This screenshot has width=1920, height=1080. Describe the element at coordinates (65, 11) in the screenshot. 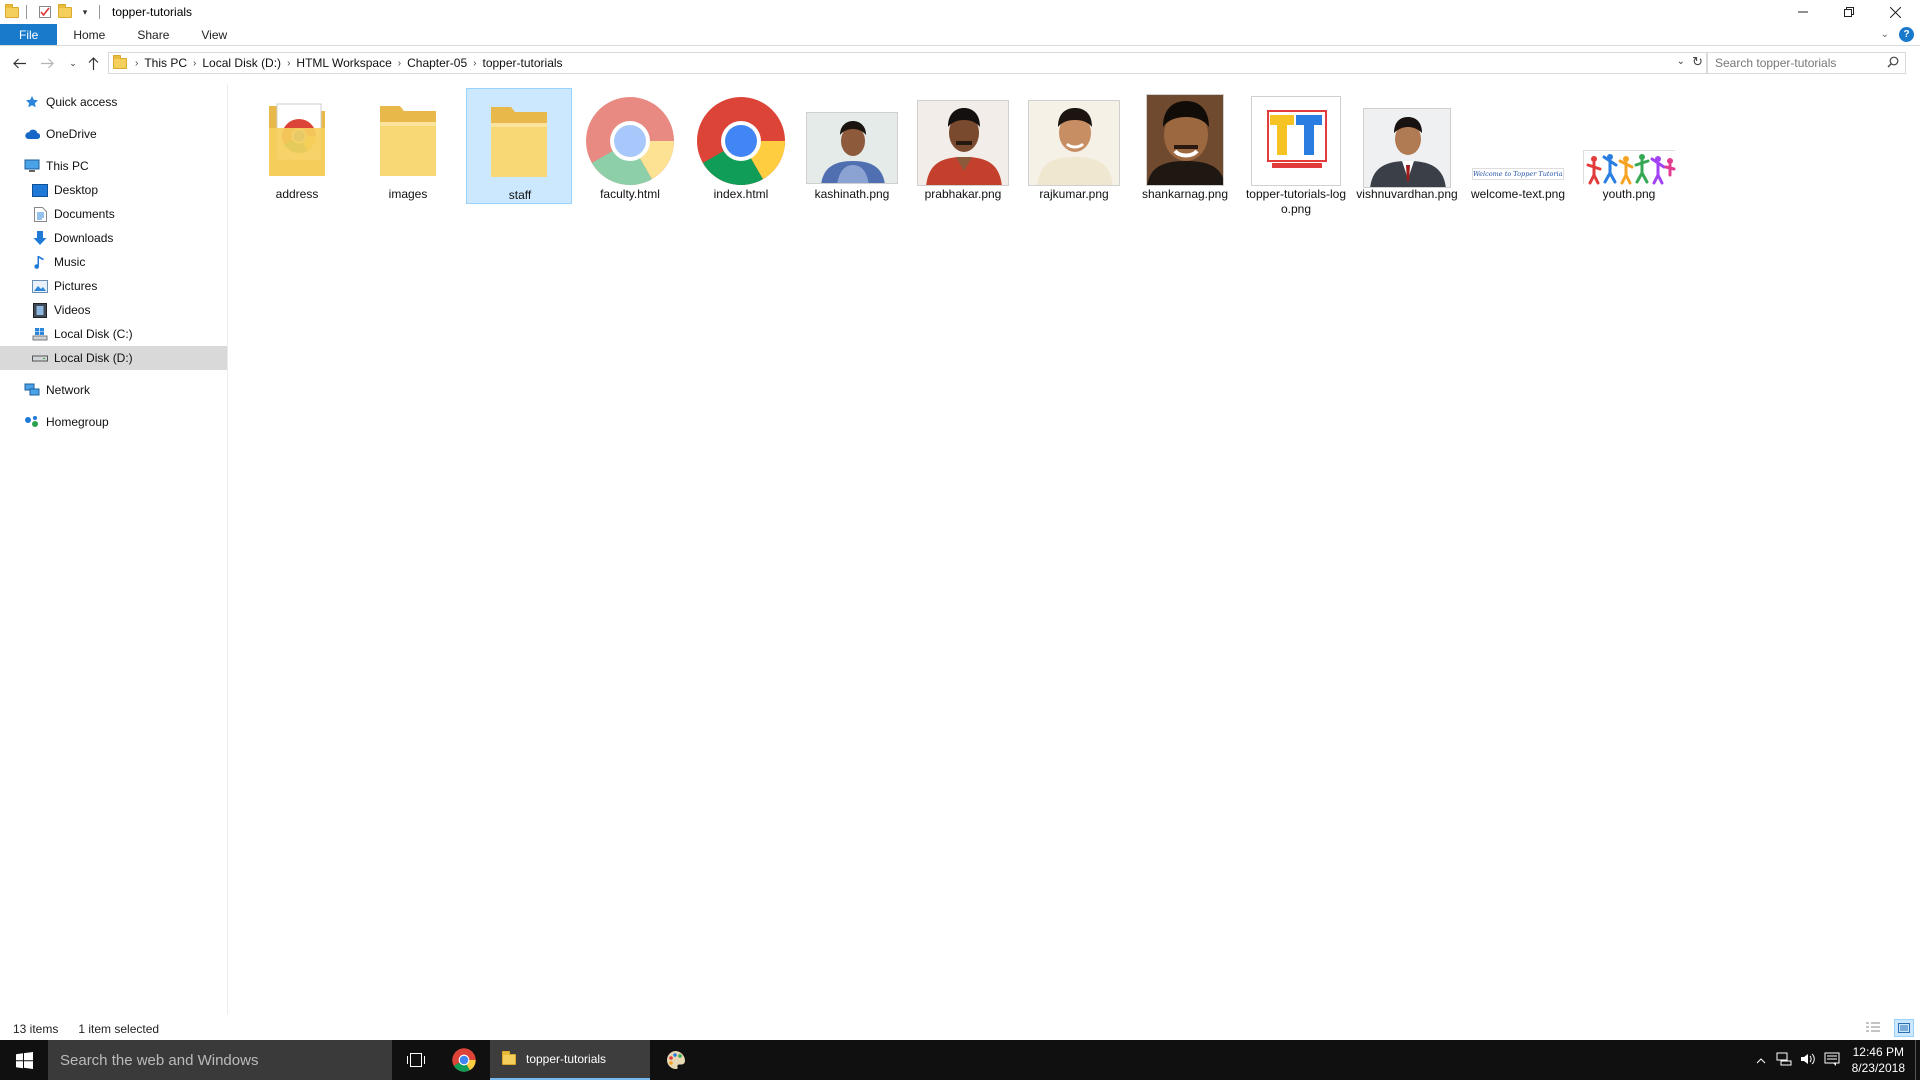

I see `new-folder-icon` at that location.